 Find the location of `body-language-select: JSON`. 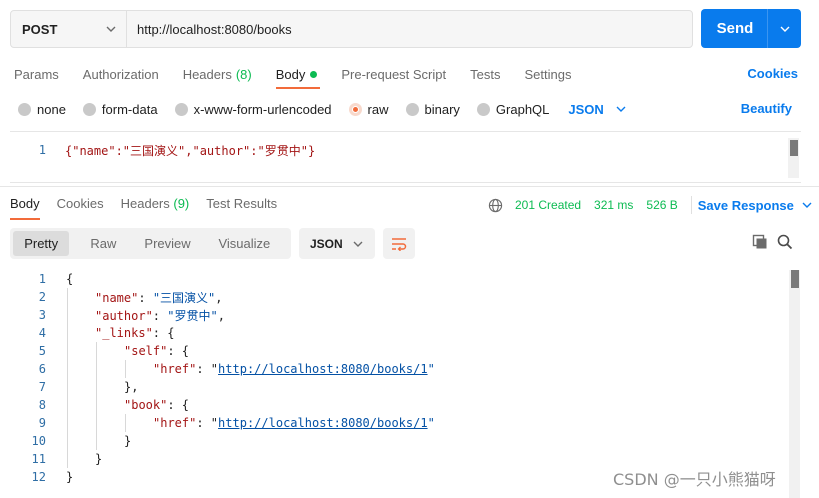

body-language-select: JSON is located at coordinates (597, 109).